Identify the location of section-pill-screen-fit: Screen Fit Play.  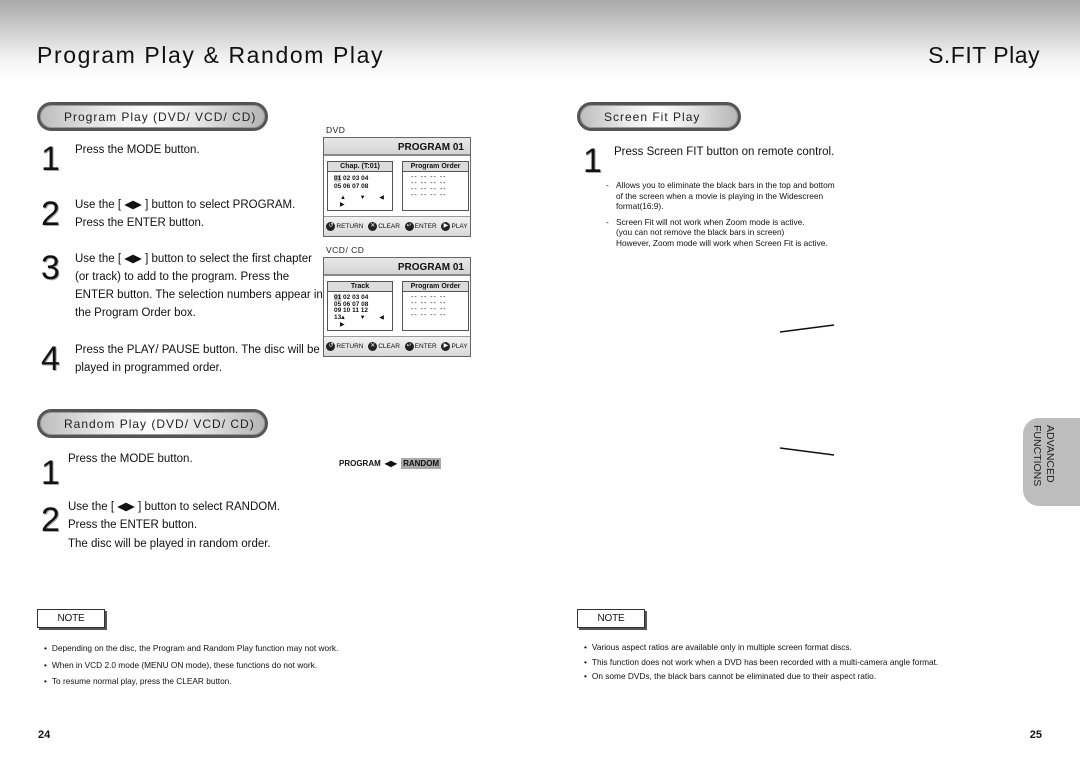
(659, 116).